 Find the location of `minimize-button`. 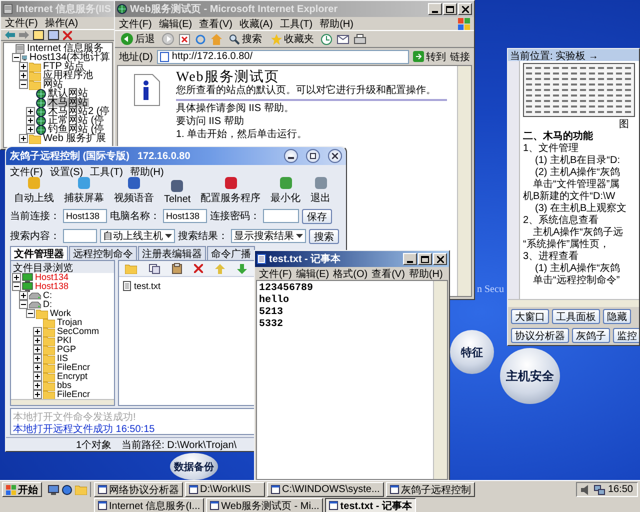

minimize-button is located at coordinates (291, 156).